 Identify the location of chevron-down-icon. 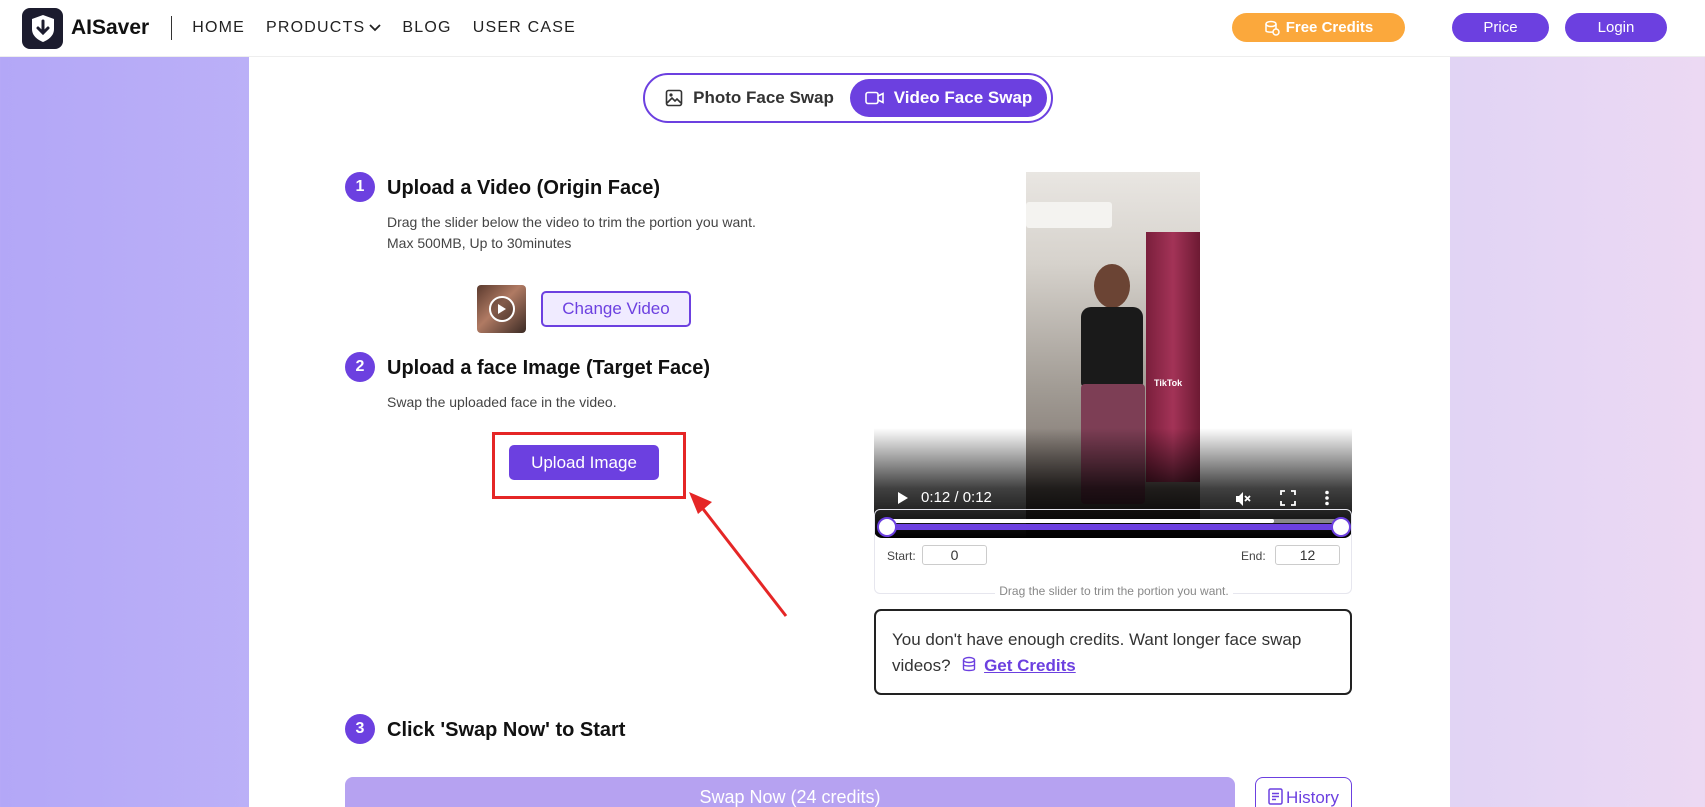
(375, 28).